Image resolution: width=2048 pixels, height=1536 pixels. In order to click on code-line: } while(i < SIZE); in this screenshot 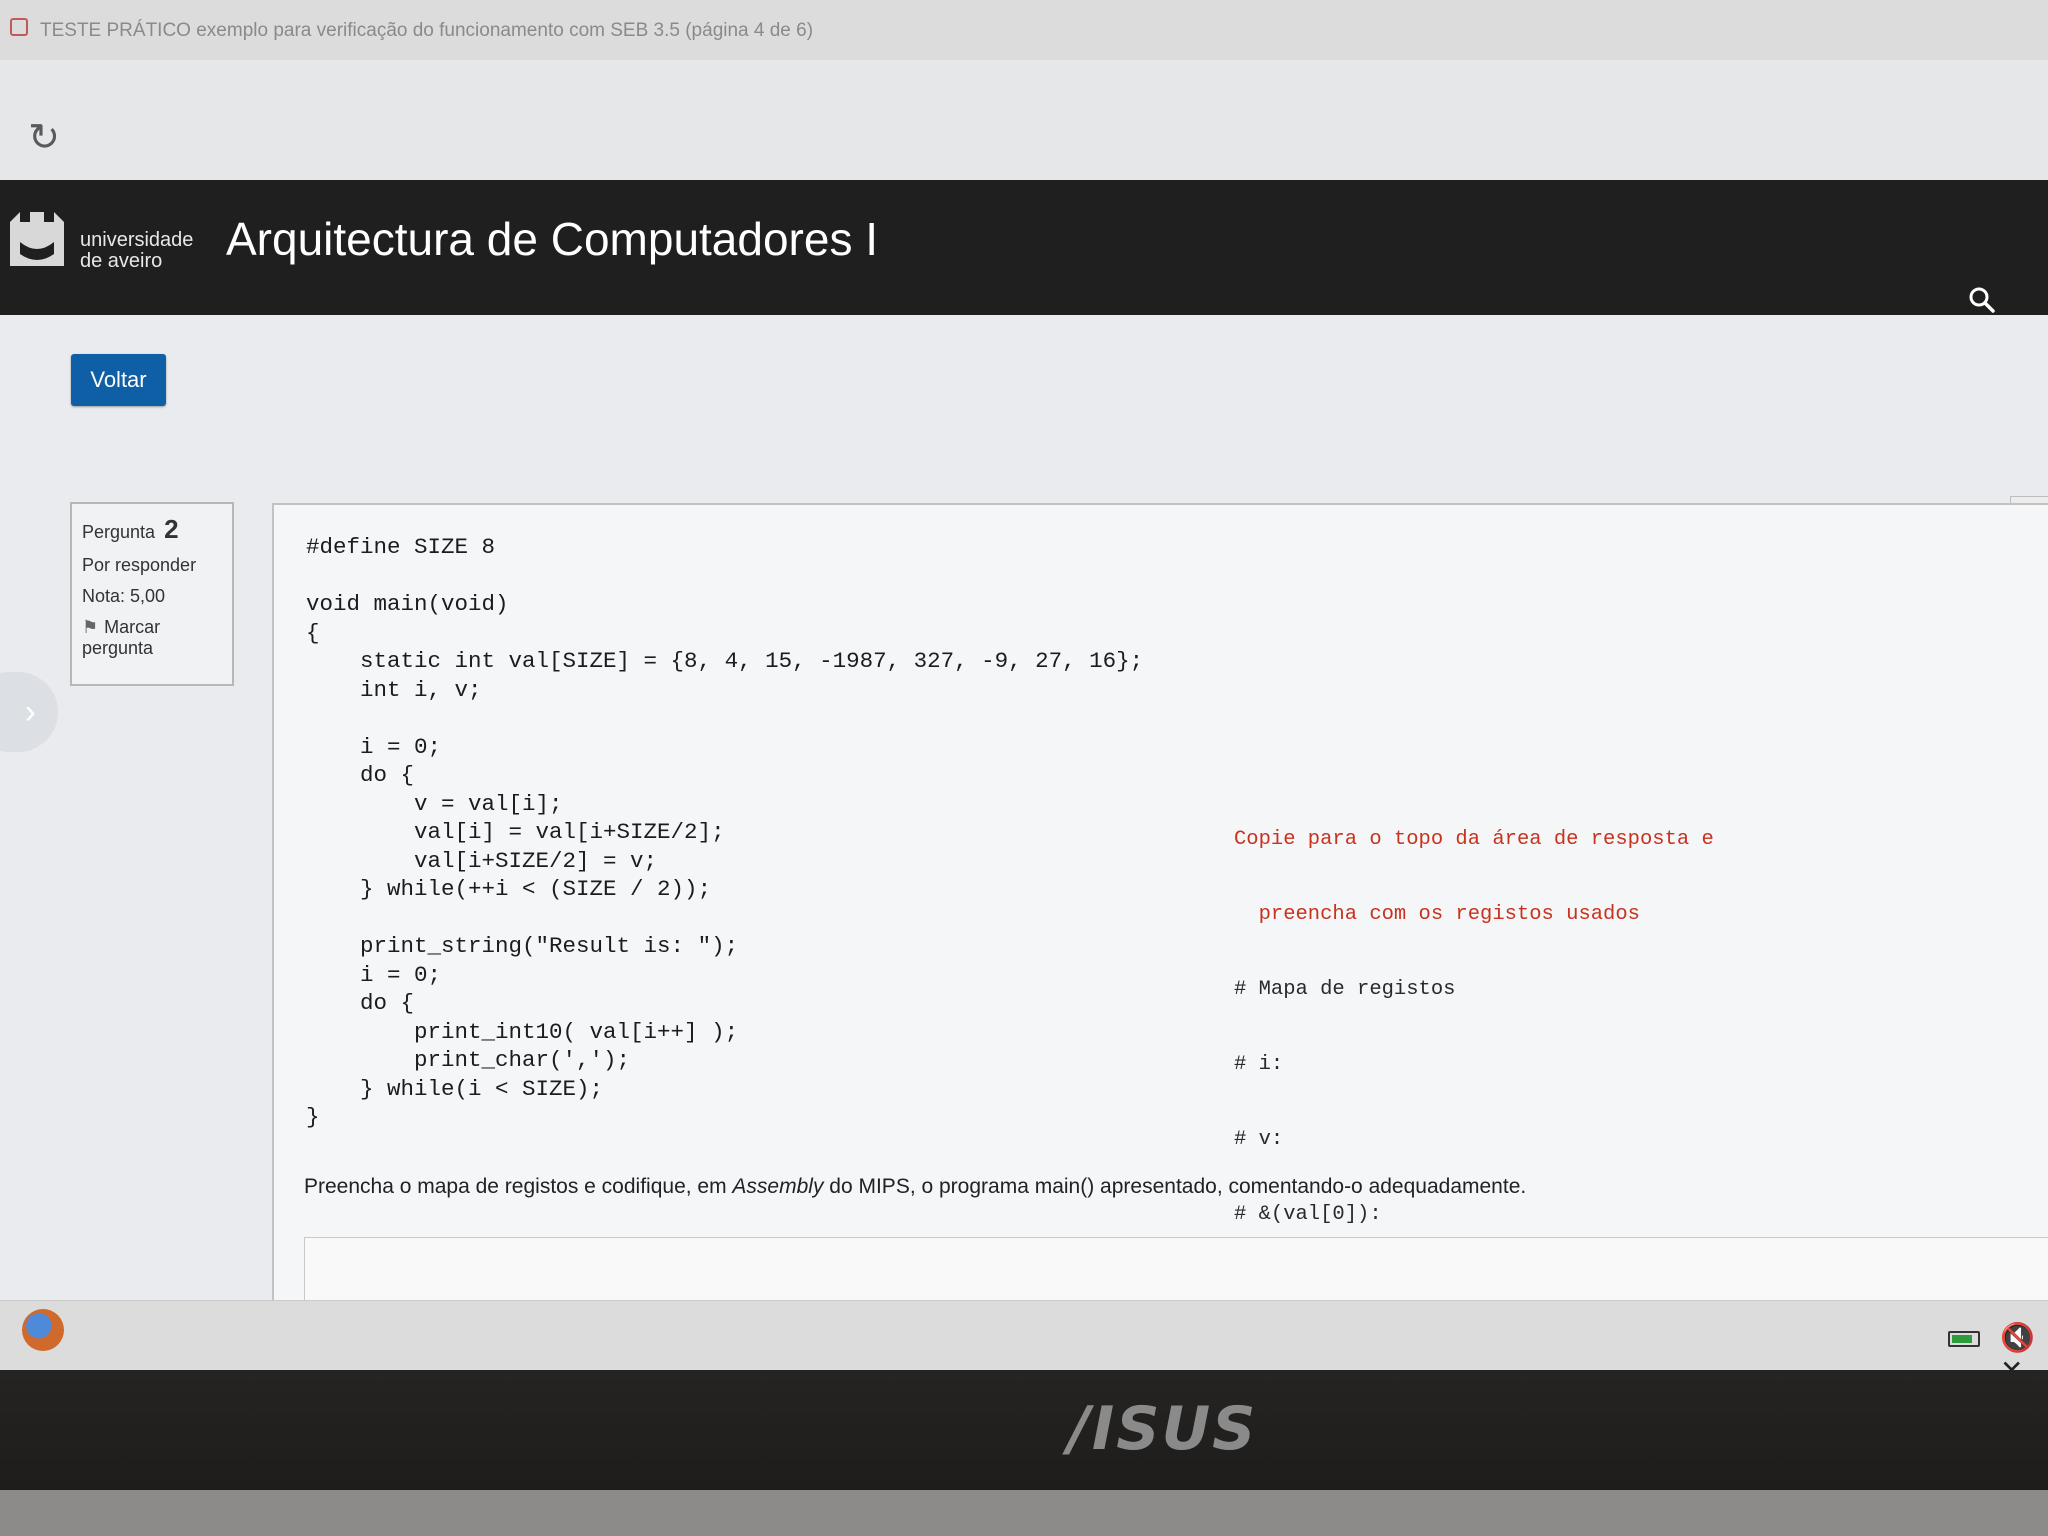, I will do `click(455, 1088)`.